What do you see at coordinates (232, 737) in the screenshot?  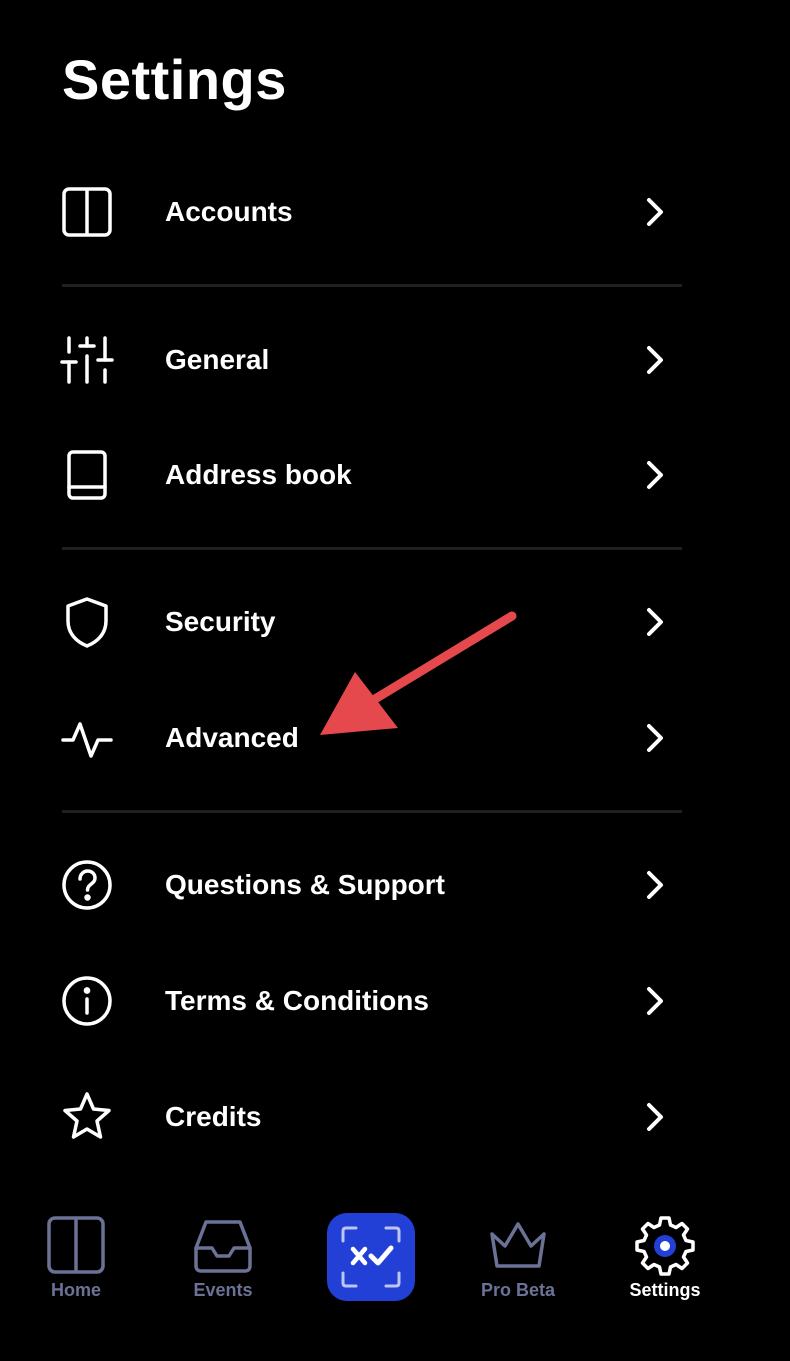 I see `menu-item-label: Advanced` at bounding box center [232, 737].